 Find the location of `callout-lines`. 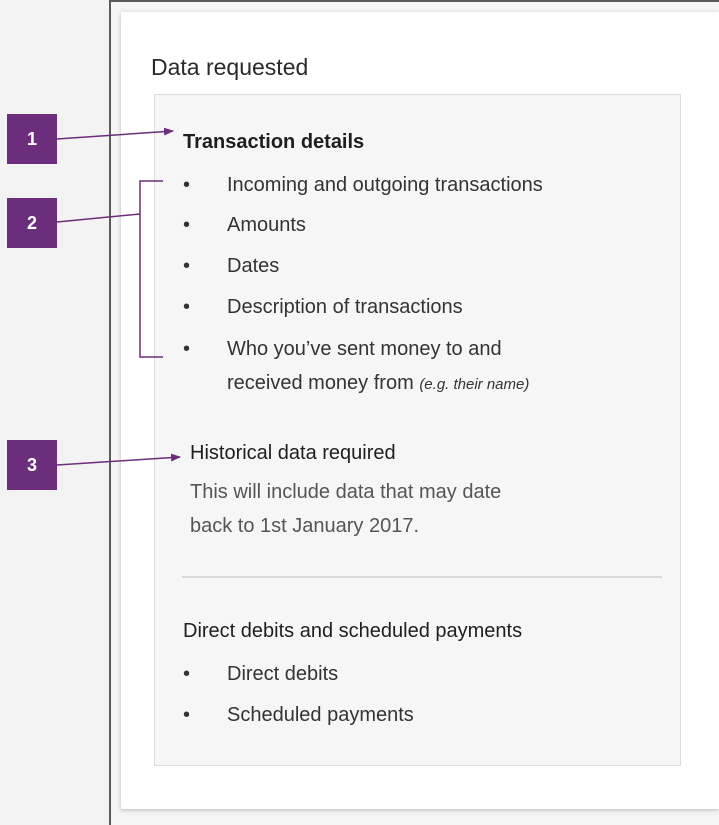

callout-lines is located at coordinates (118, 296).